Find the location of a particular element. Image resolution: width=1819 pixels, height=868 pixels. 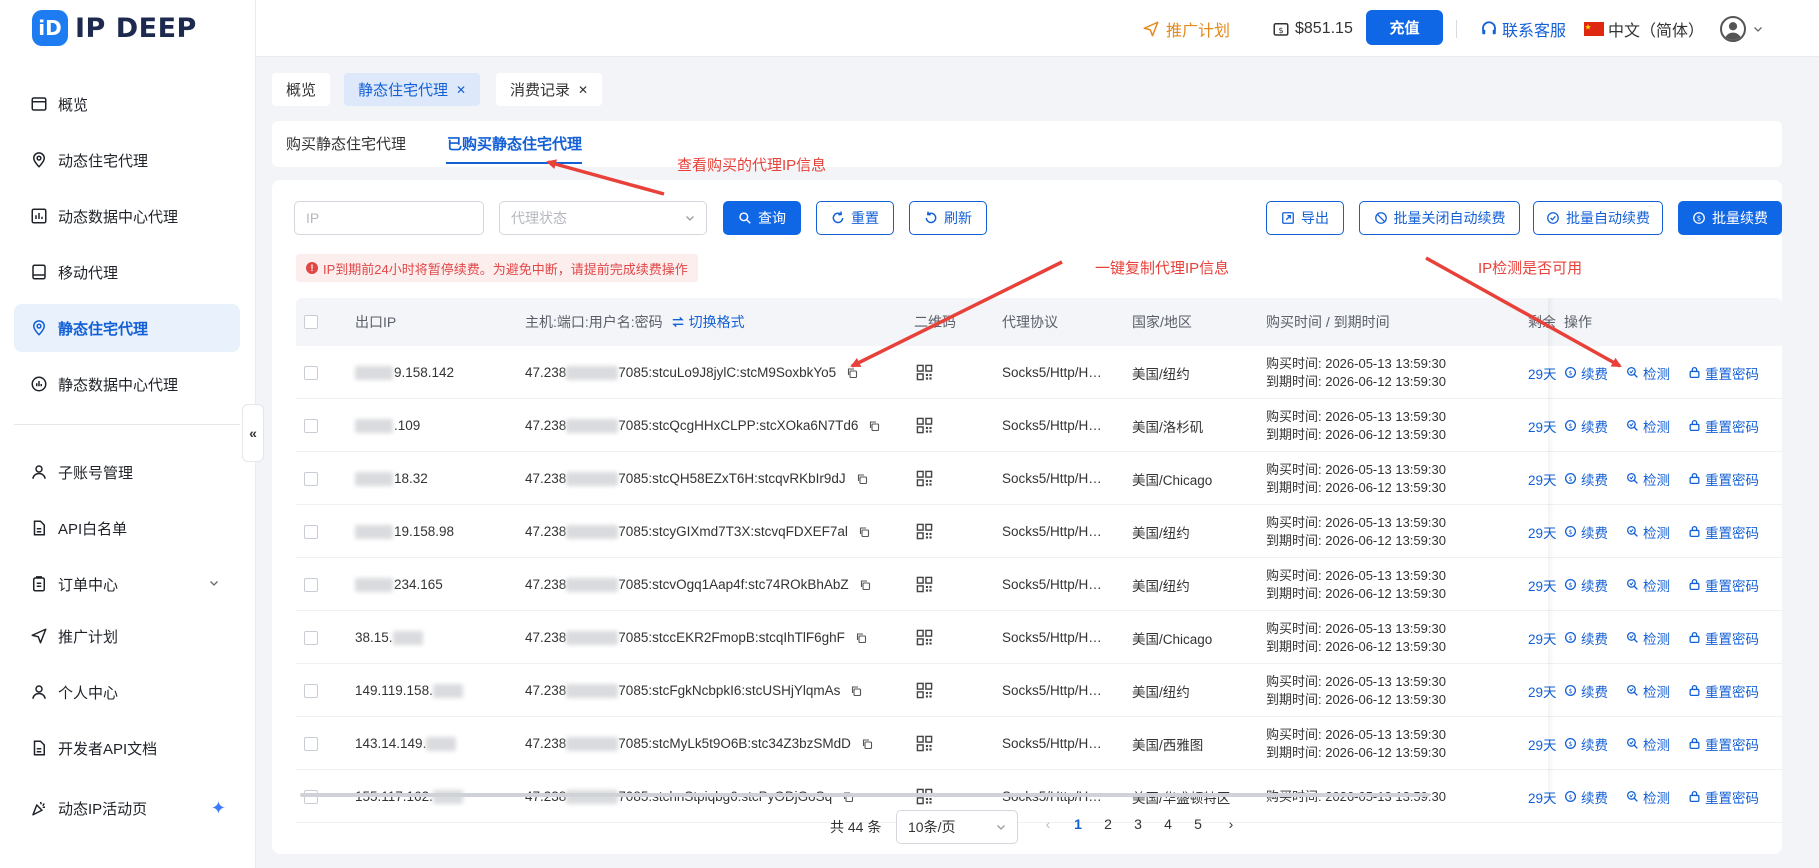

sidebar-item: 概览 is located at coordinates (127, 104).